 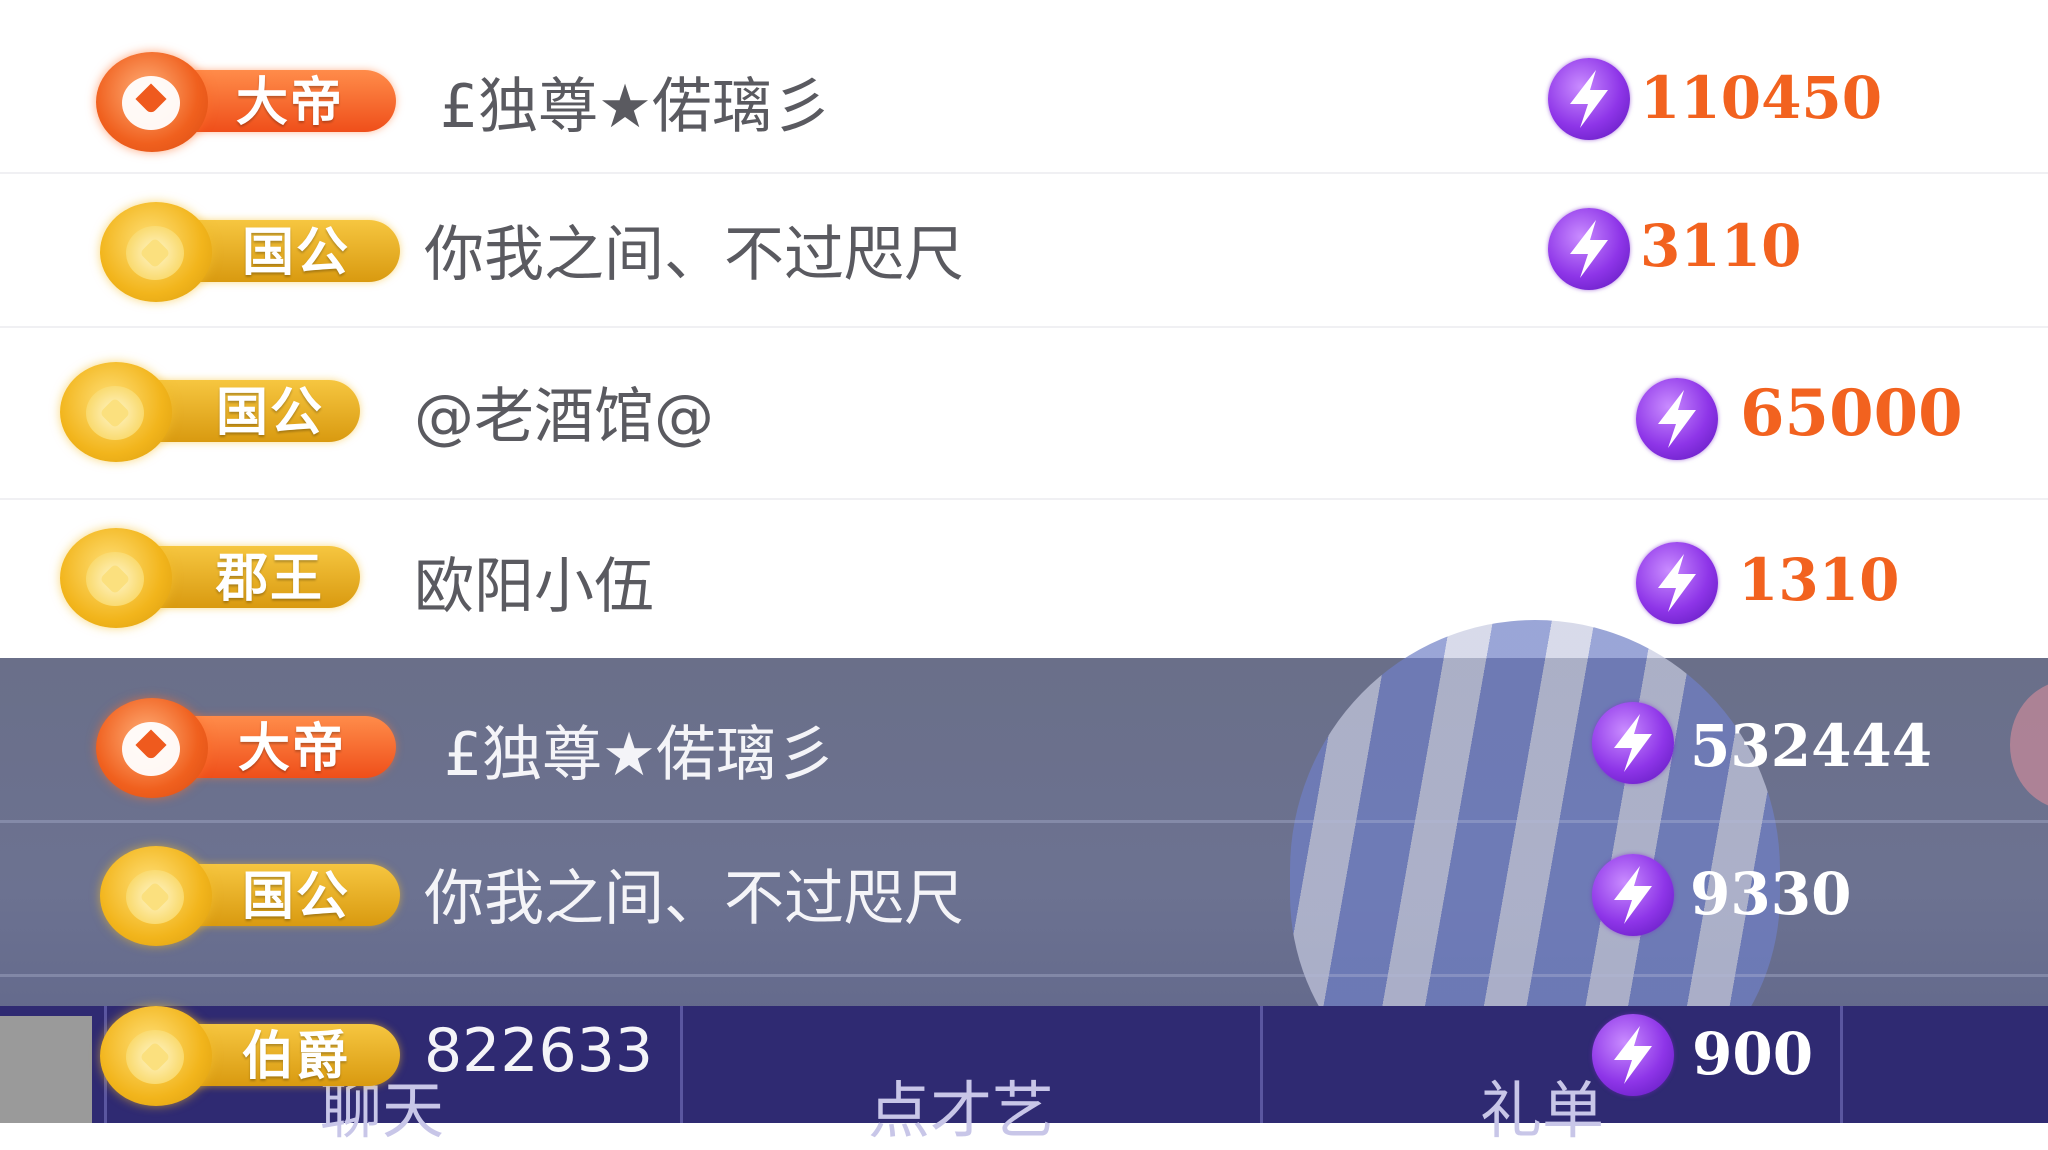 What do you see at coordinates (1024, 898) in the screenshot?
I see `list-item: 国公 你我之间、不过咫尺 9330` at bounding box center [1024, 898].